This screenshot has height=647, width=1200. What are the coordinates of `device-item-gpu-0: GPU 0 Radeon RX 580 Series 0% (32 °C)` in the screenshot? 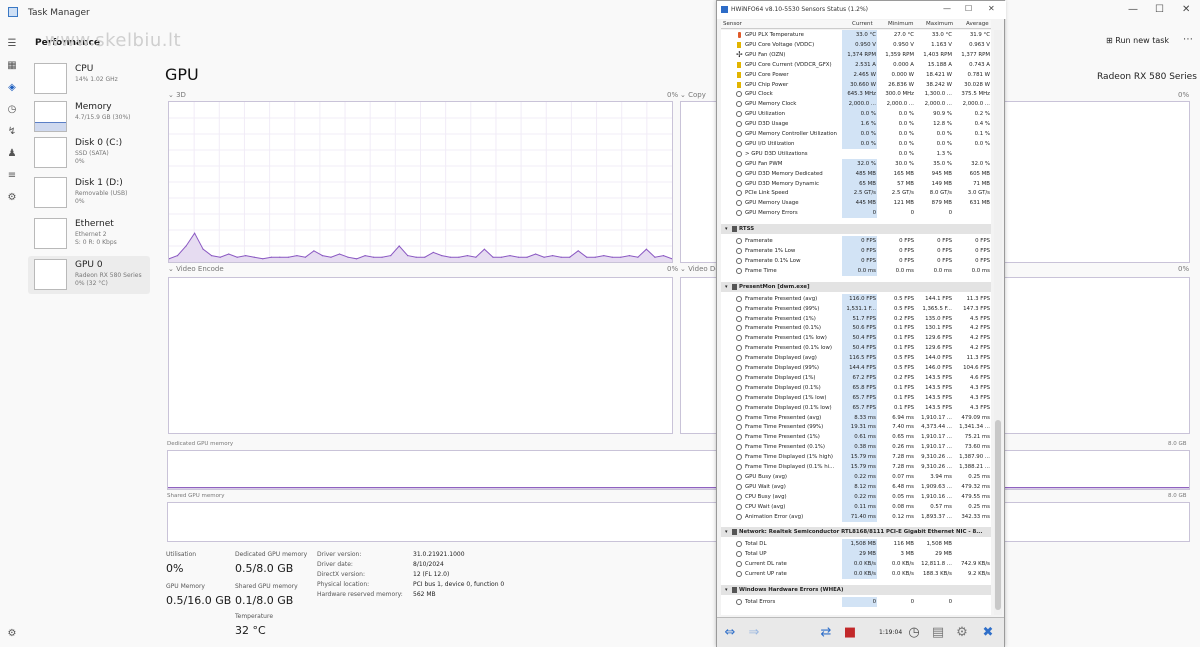 It's located at (89, 275).